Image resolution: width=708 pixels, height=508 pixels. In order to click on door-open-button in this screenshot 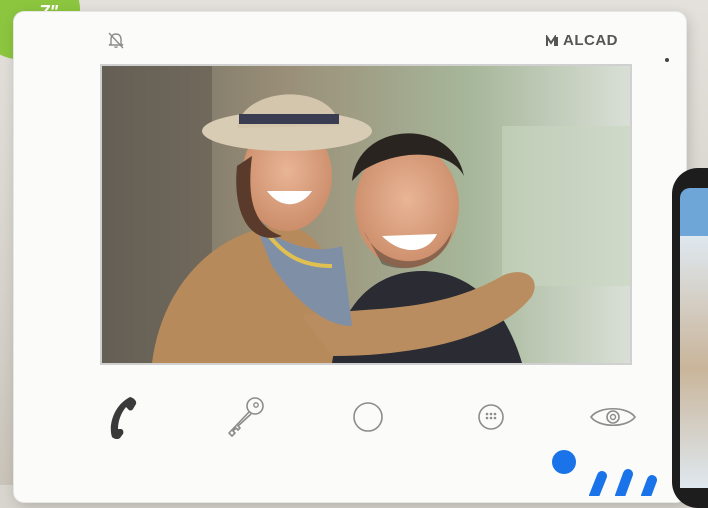, I will do `click(246, 417)`.